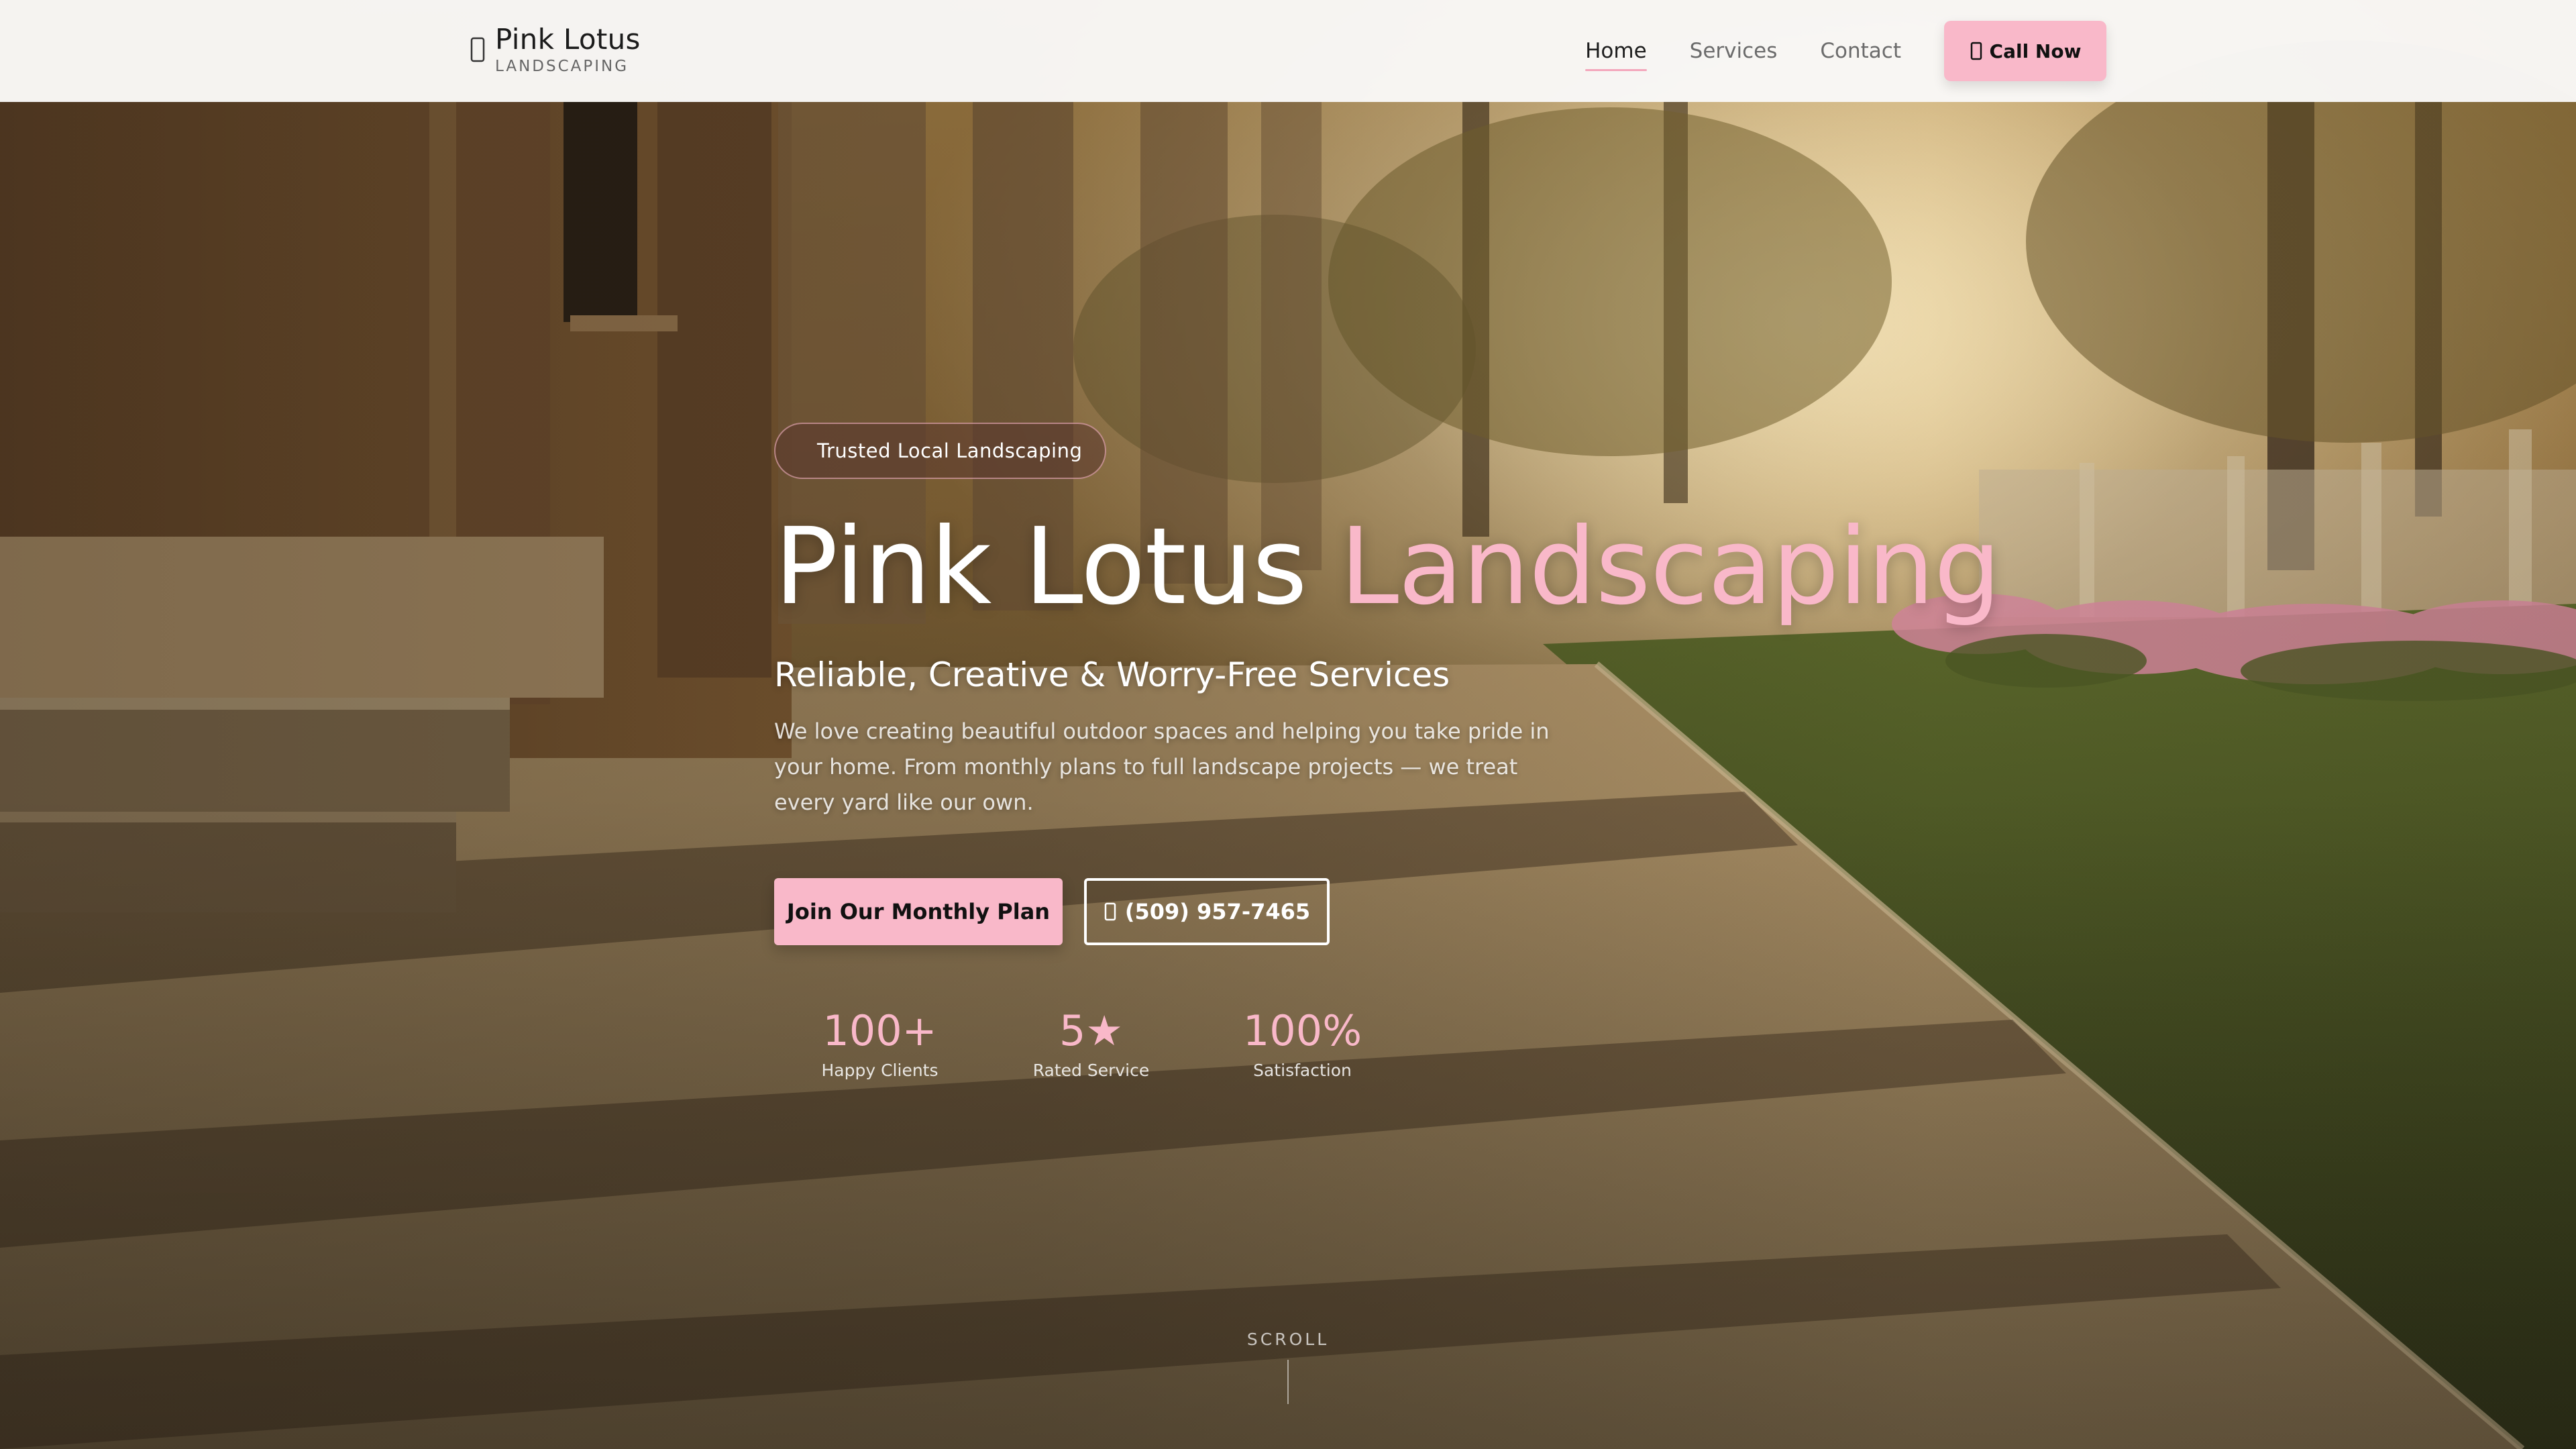  I want to click on lotus-icon, so click(477, 49).